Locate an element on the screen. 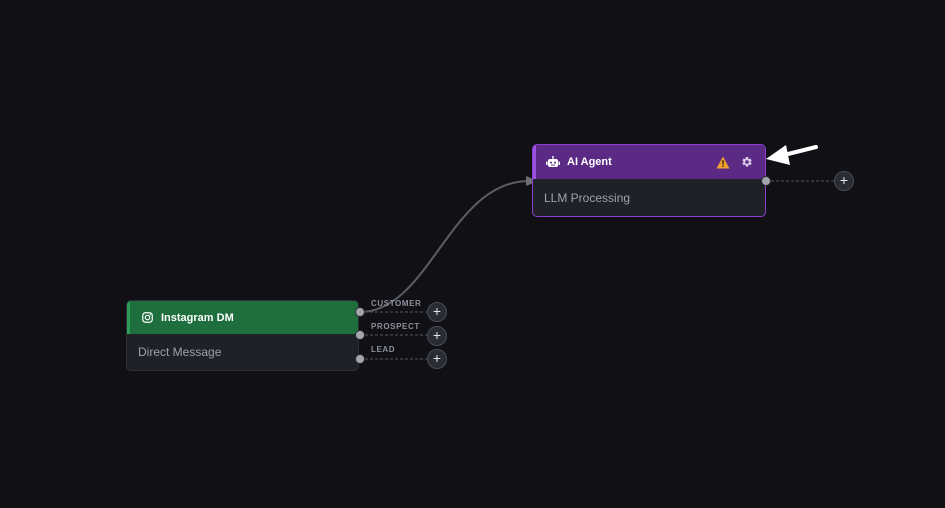 This screenshot has height=508, width=945. instagram-dm-node: Instagram DM Direct Message is located at coordinates (242, 335).